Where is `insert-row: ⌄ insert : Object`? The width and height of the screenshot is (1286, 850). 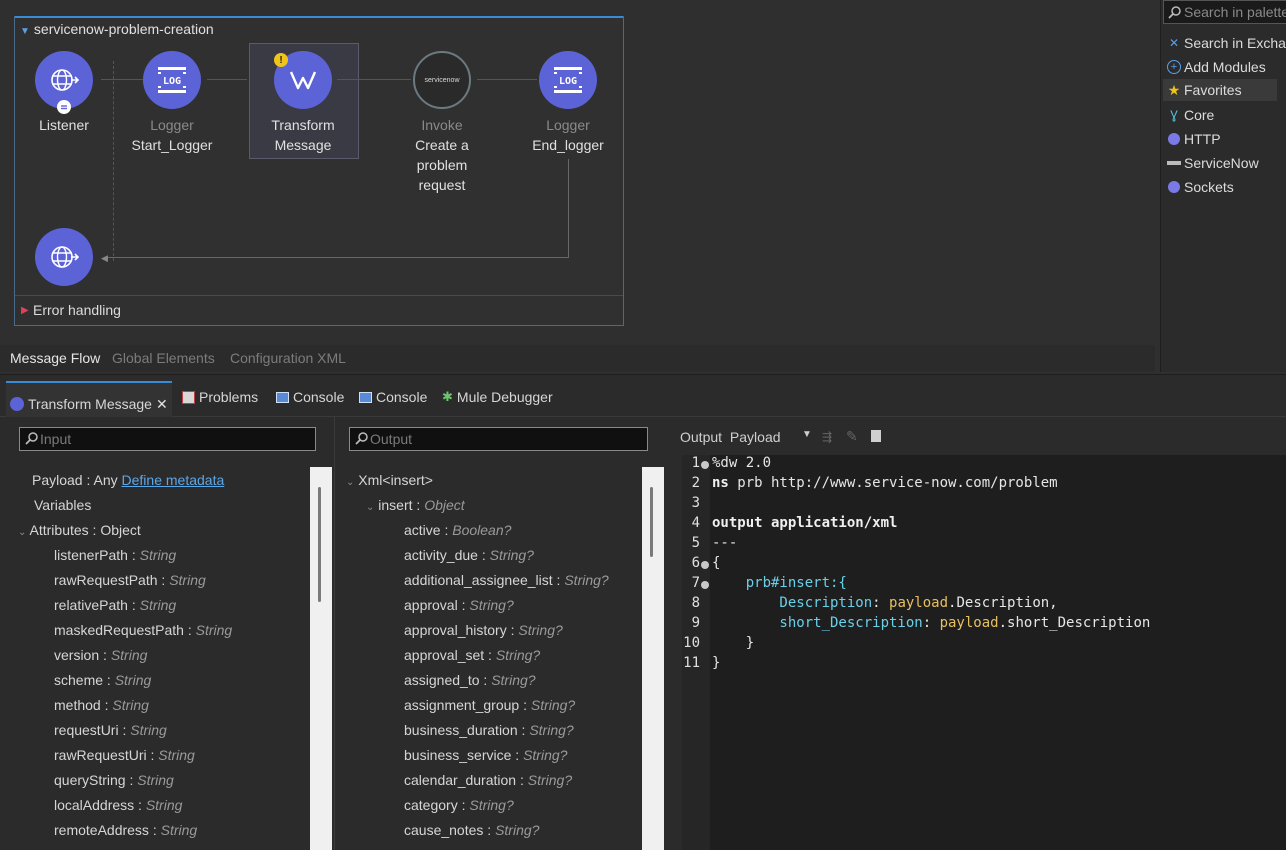
insert-row: ⌄ insert : Object is located at coordinates (415, 505).